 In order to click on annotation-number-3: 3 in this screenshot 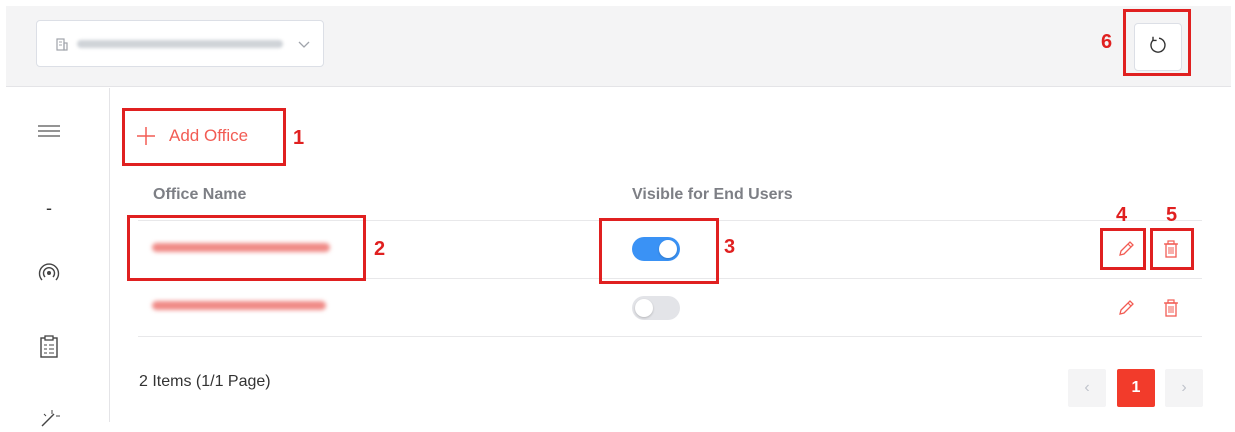, I will do `click(730, 247)`.